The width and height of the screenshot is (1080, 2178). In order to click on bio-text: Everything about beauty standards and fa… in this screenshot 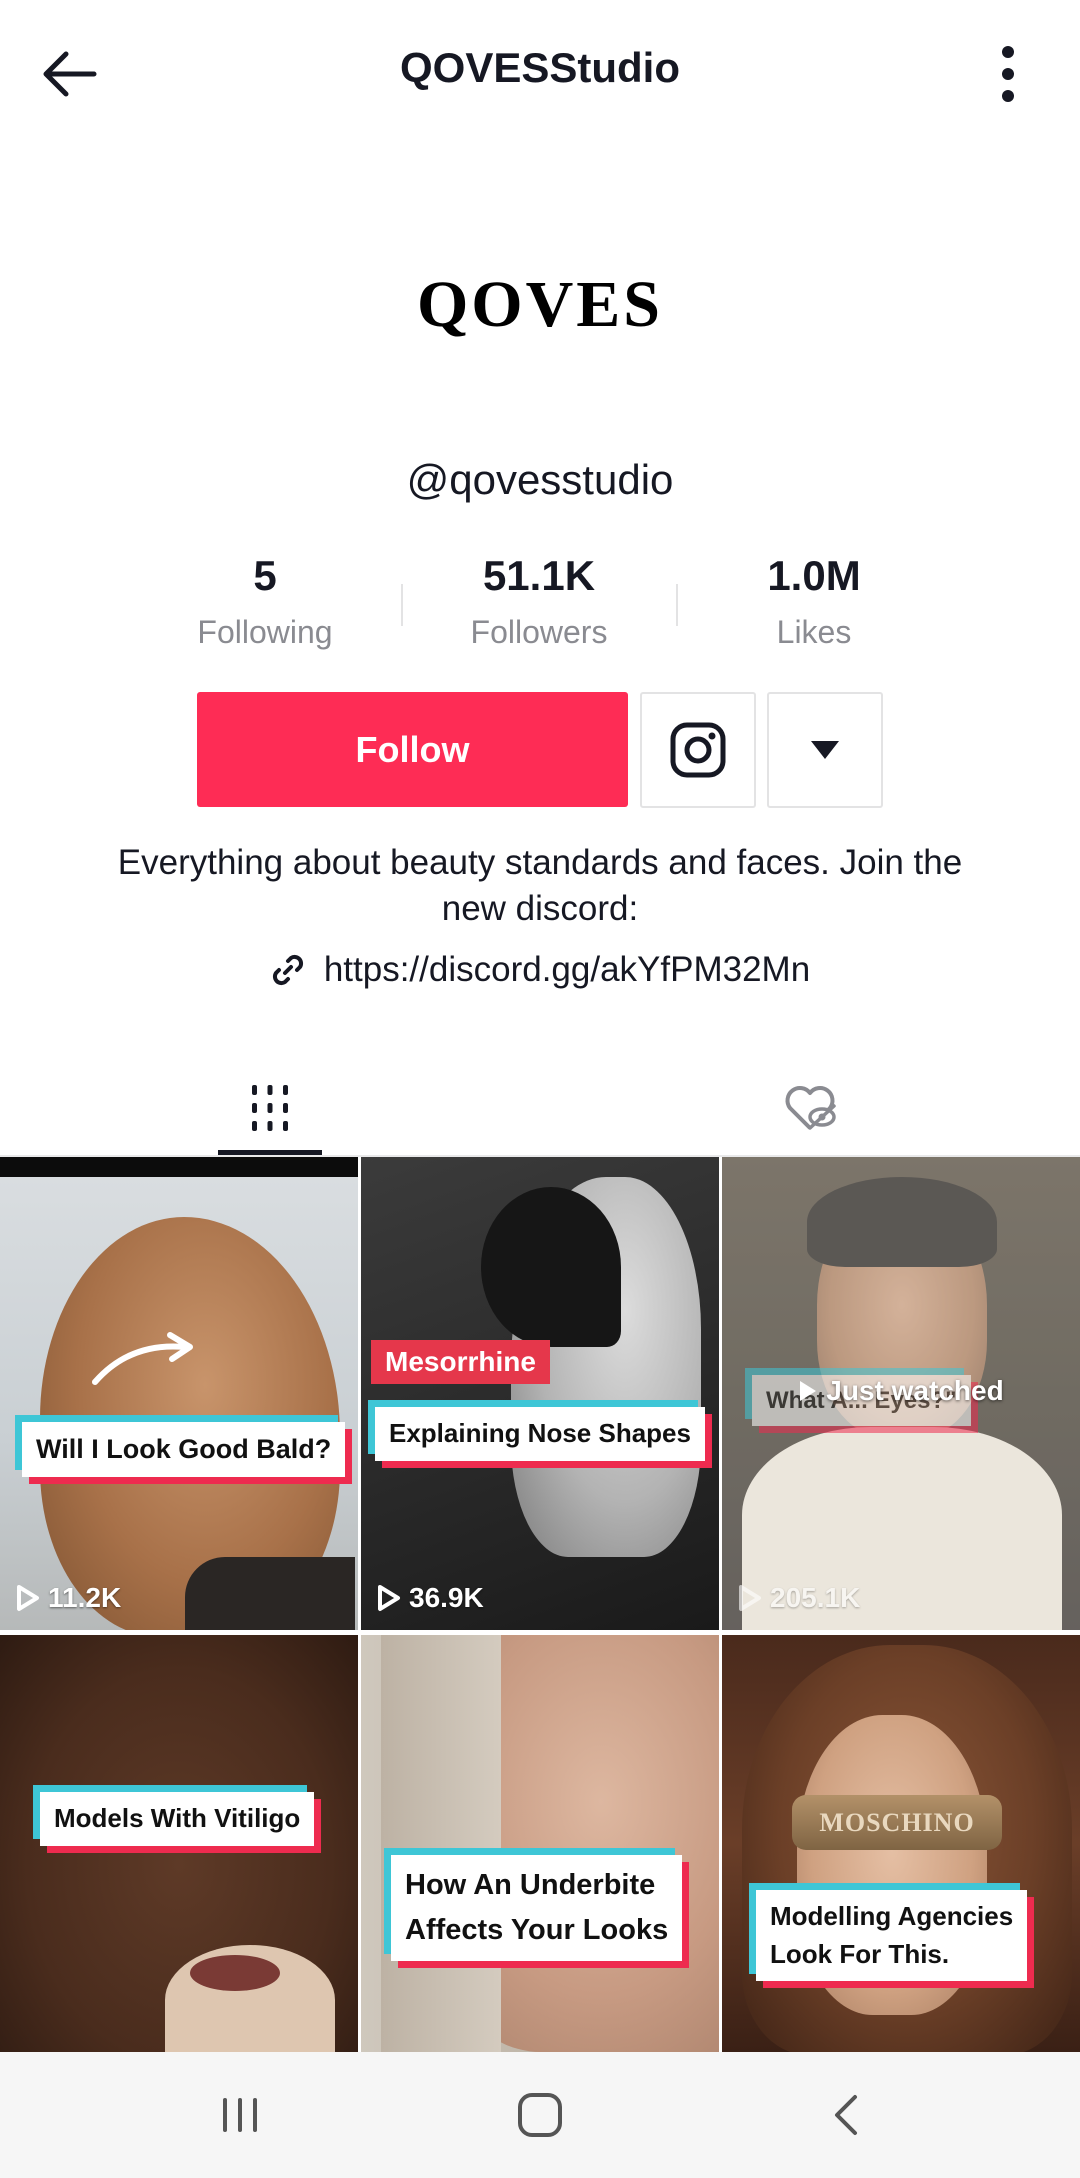, I will do `click(540, 885)`.